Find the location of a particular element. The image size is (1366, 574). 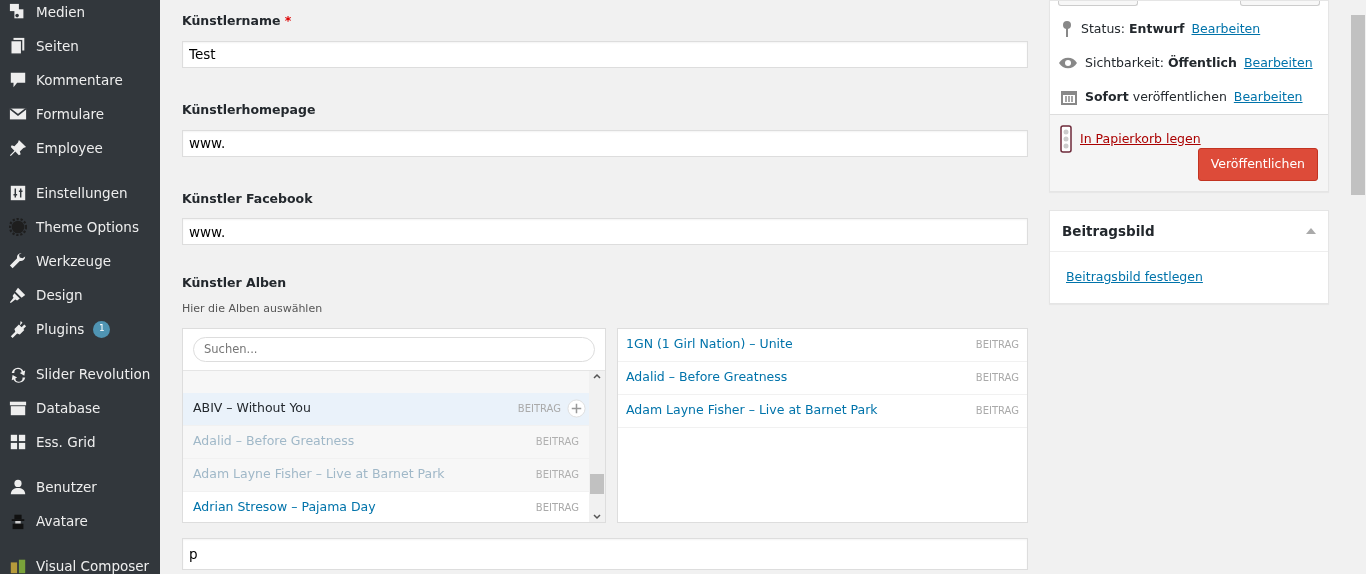

publish-button: Veröffentlichen is located at coordinates (1257, 164).